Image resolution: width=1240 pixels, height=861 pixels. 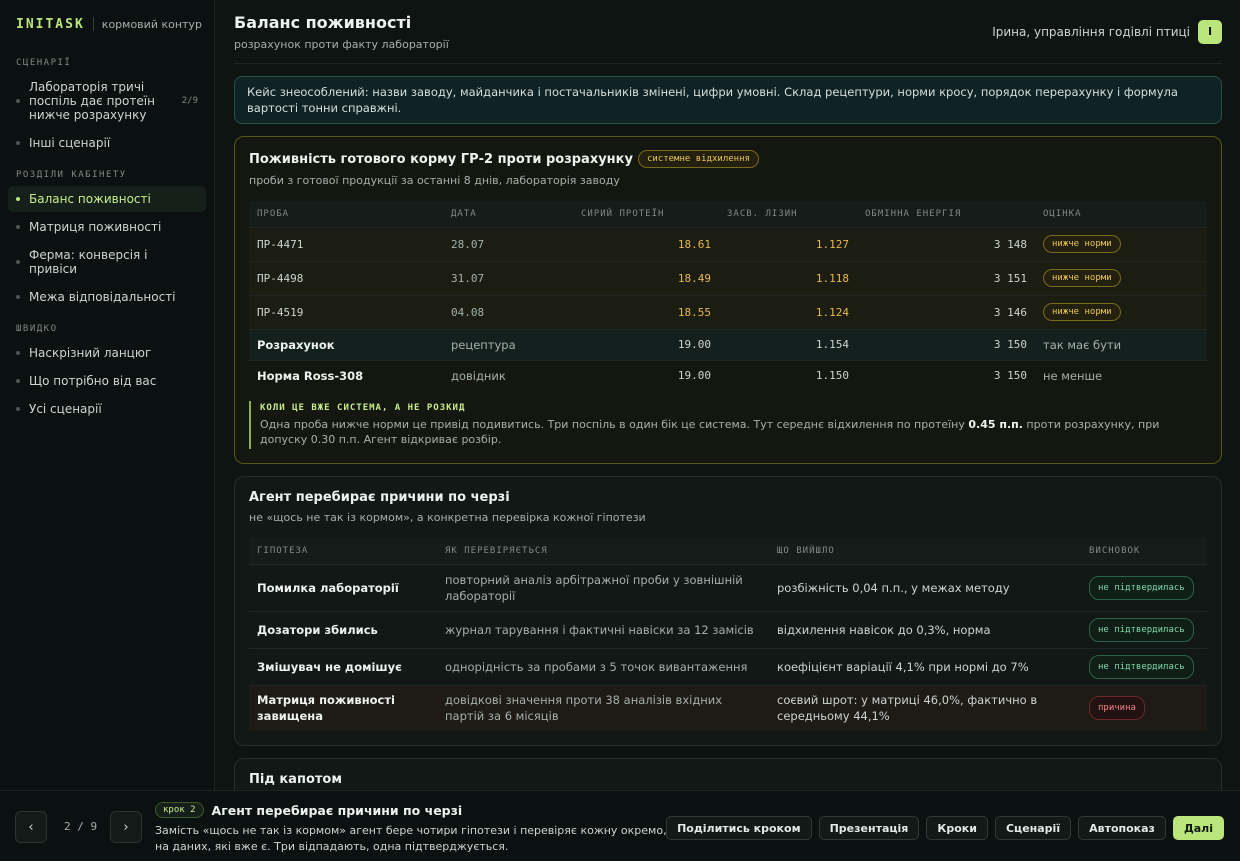 I want to click on protein-value: 19.00, so click(x=646, y=375).